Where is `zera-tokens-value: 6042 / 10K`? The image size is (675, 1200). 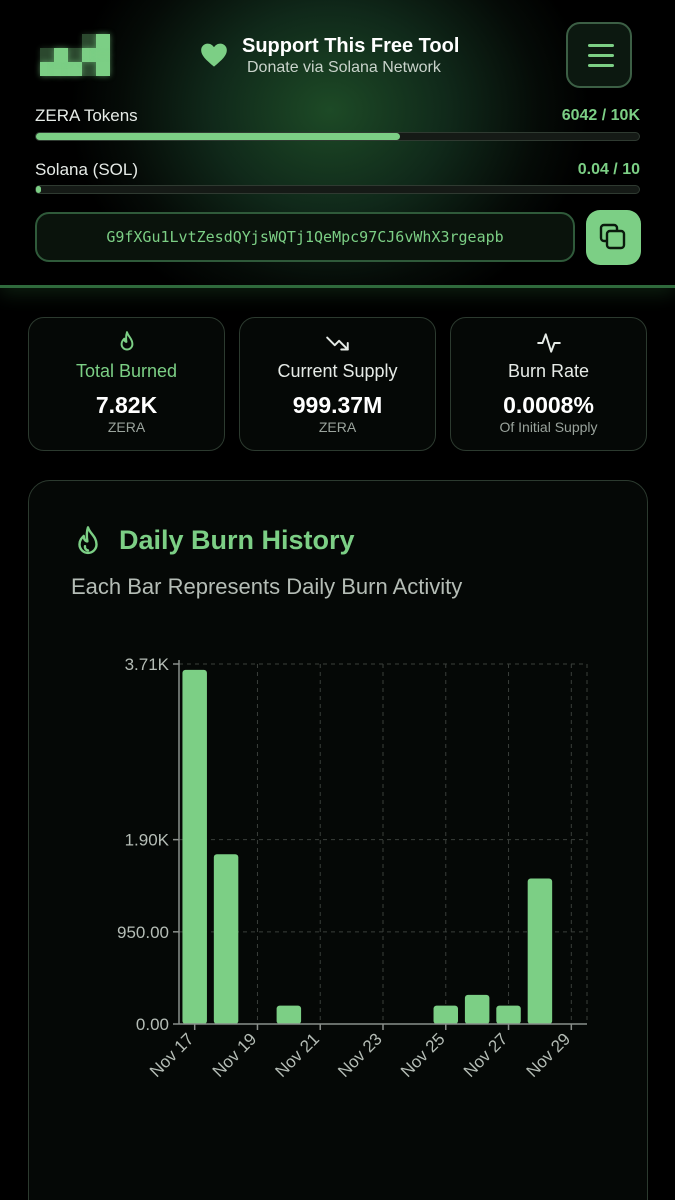 zera-tokens-value: 6042 / 10K is located at coordinates (600, 115).